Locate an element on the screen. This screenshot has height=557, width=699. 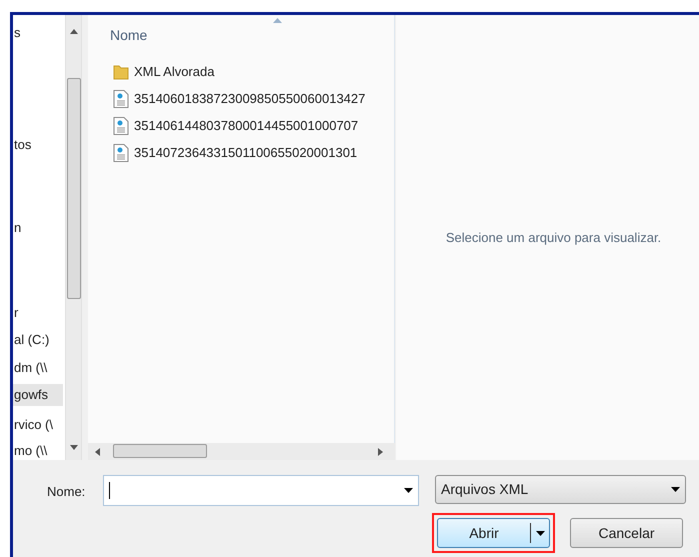
file-name: 3514072364331501100655020001301 is located at coordinates (246, 153).